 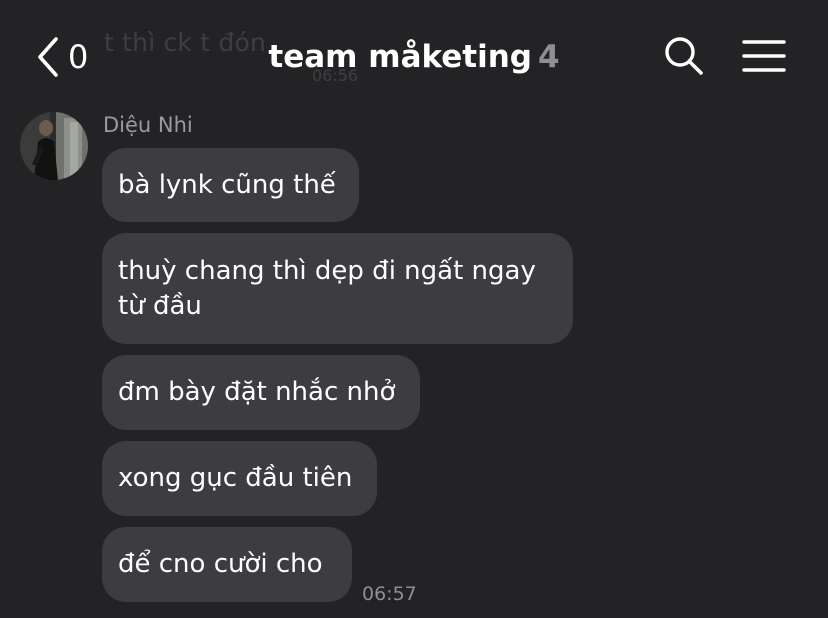 What do you see at coordinates (148, 125) in the screenshot?
I see `sender-name: Diệu Nhi` at bounding box center [148, 125].